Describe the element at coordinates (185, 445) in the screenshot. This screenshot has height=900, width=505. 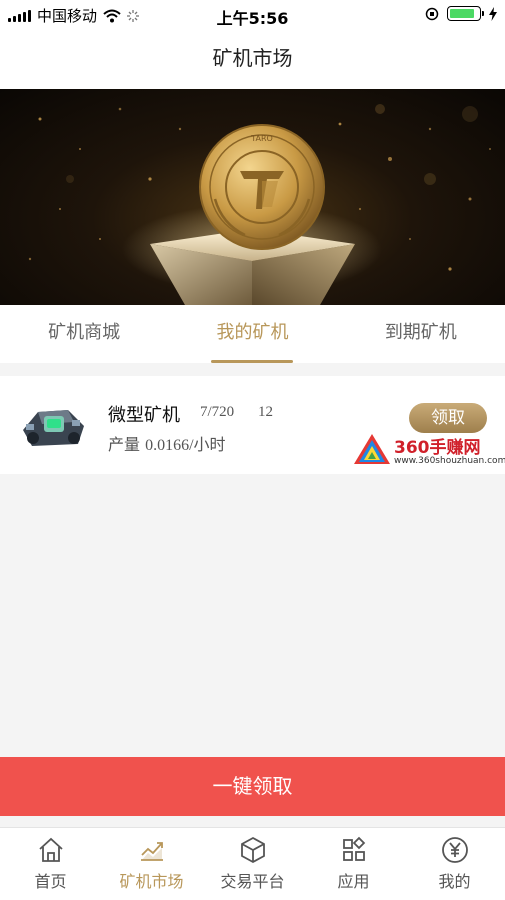
I see `output-value: 0.0166/小时` at that location.